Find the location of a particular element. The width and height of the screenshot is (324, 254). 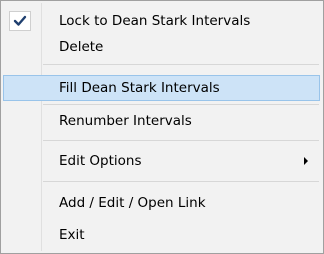

menu-item-fill-dean-stark-intervals: Fill Dean Stark Intervals is located at coordinates (161, 88).